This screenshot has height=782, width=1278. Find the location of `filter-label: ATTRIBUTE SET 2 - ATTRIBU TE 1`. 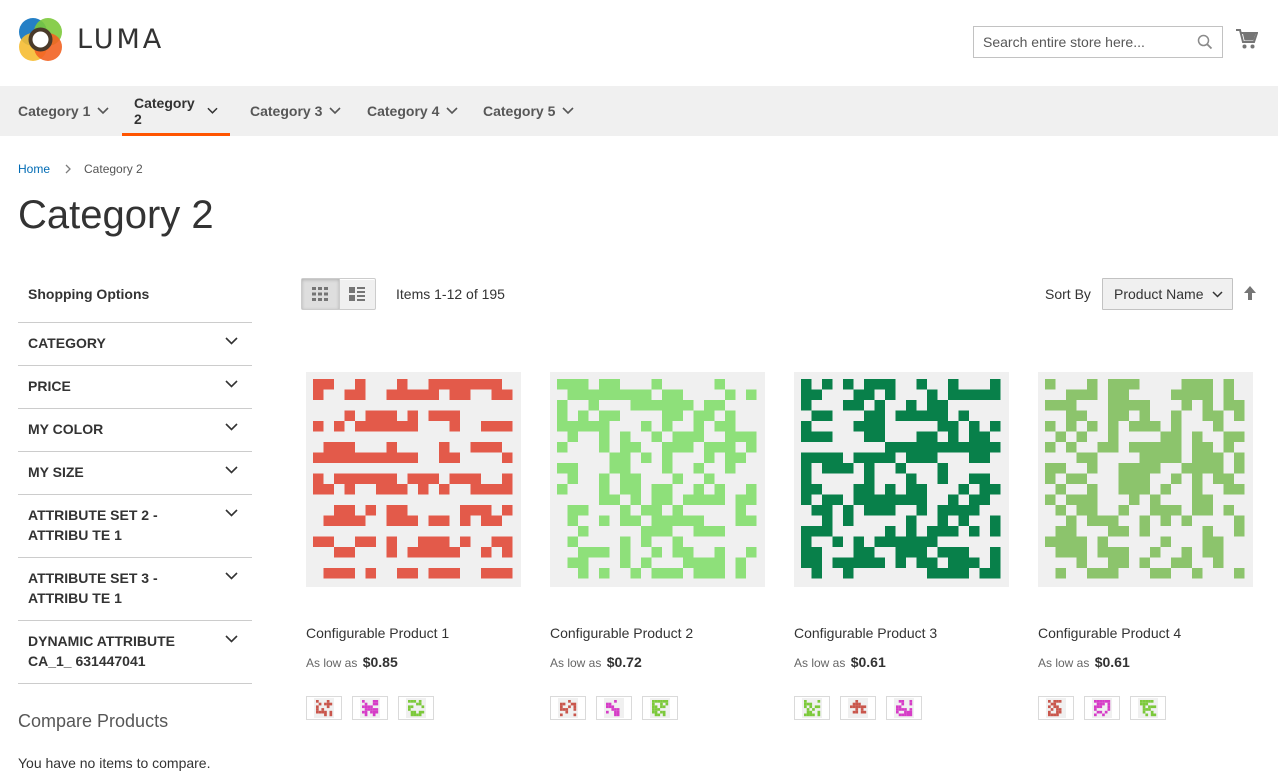

filter-label: ATTRIBUTE SET 2 - ATTRIBU TE 1 is located at coordinates (93, 525).